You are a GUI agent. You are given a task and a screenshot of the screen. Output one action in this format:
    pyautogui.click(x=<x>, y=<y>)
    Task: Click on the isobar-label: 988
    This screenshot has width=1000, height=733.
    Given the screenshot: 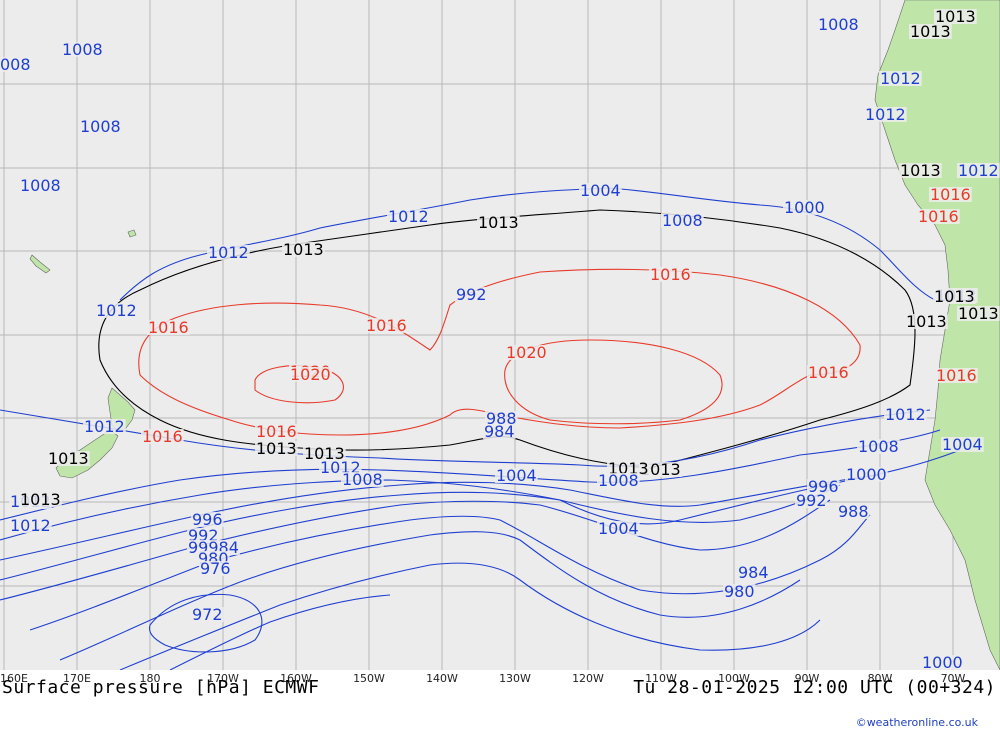 What is the action you would take?
    pyautogui.click(x=853, y=511)
    